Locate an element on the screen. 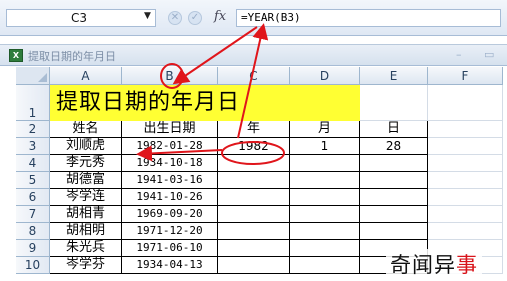 This screenshot has width=507, height=281. formula-input: =YEAR(B3) is located at coordinates (368, 18).